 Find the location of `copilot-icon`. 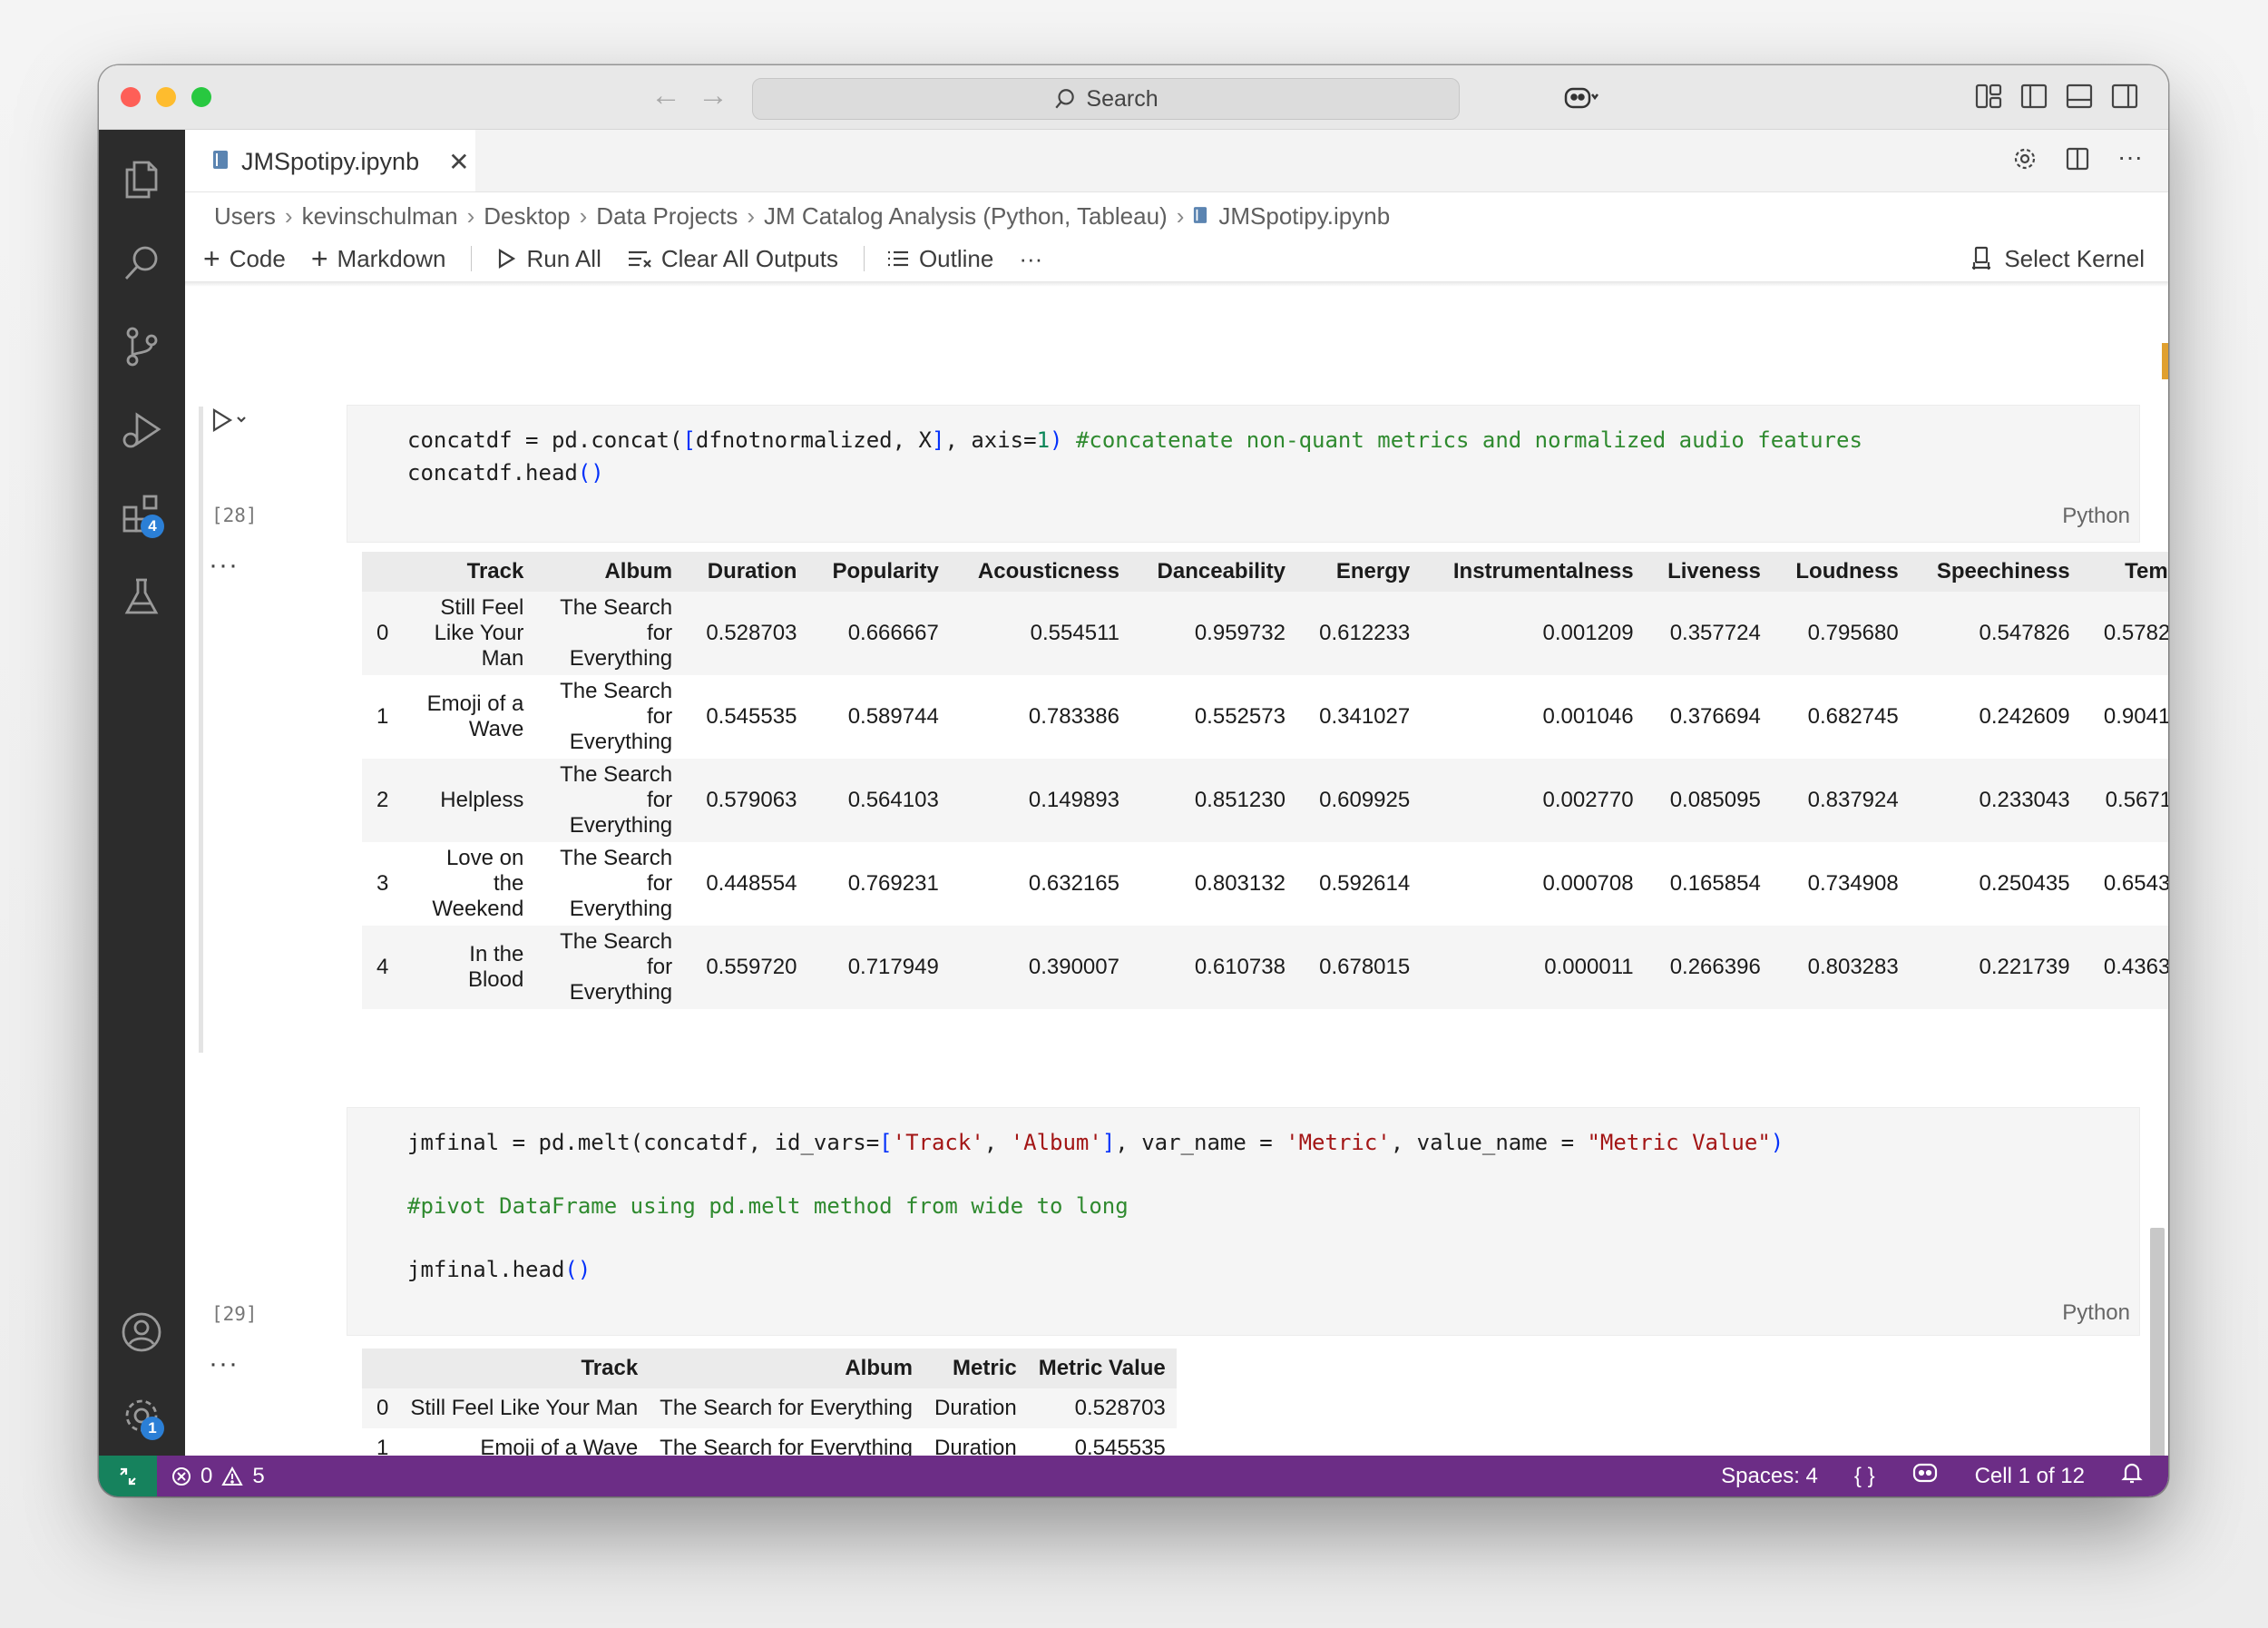

copilot-icon is located at coordinates (1581, 100).